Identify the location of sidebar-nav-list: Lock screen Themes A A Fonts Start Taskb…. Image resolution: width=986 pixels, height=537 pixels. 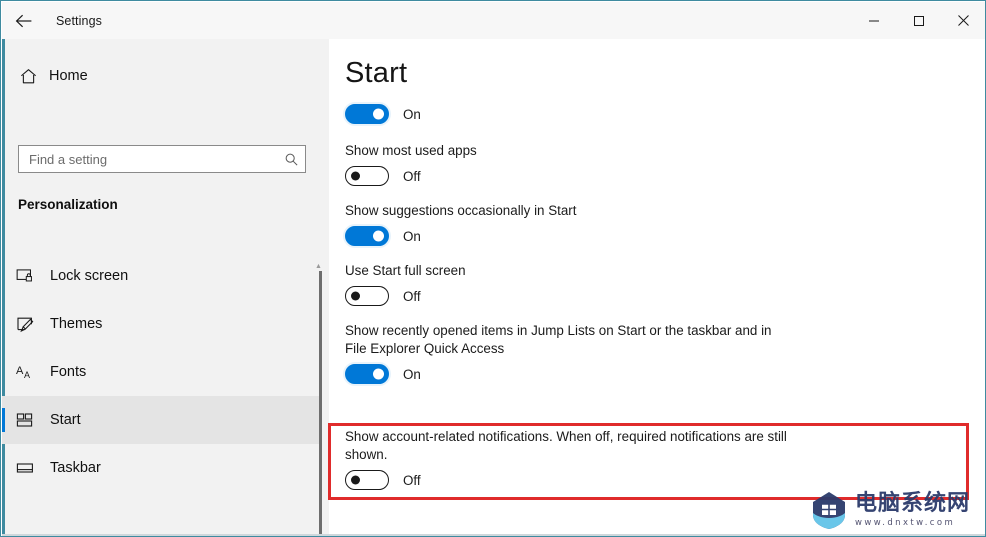
(161, 372).